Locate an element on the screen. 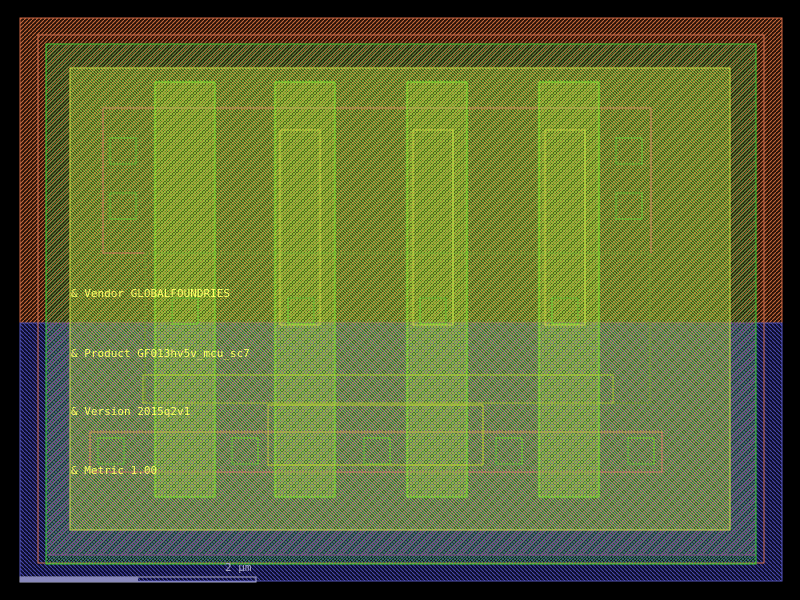 This screenshot has height=600, width=800. version-text: & Version 2015q2v1 is located at coordinates (130, 411).